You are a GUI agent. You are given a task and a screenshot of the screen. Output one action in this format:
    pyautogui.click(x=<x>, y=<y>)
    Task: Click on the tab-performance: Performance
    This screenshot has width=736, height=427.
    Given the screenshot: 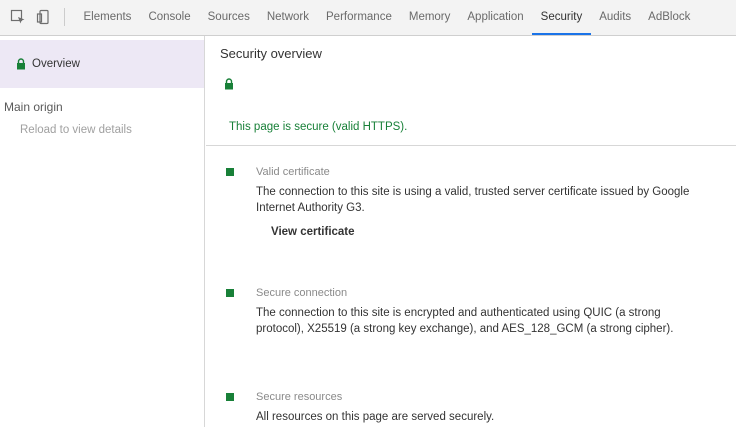 What is the action you would take?
    pyautogui.click(x=359, y=17)
    